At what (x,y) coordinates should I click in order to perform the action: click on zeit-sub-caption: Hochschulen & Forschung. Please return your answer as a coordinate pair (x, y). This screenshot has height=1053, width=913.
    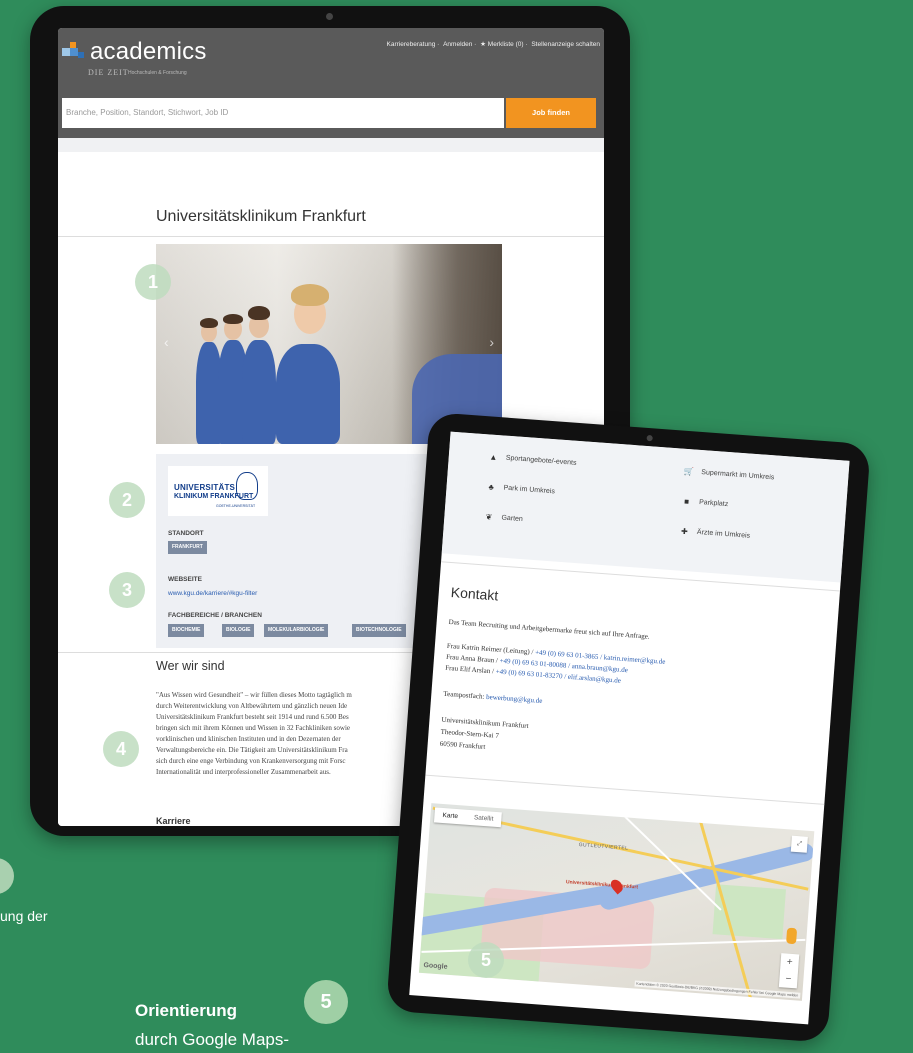
    Looking at the image, I should click on (157, 73).